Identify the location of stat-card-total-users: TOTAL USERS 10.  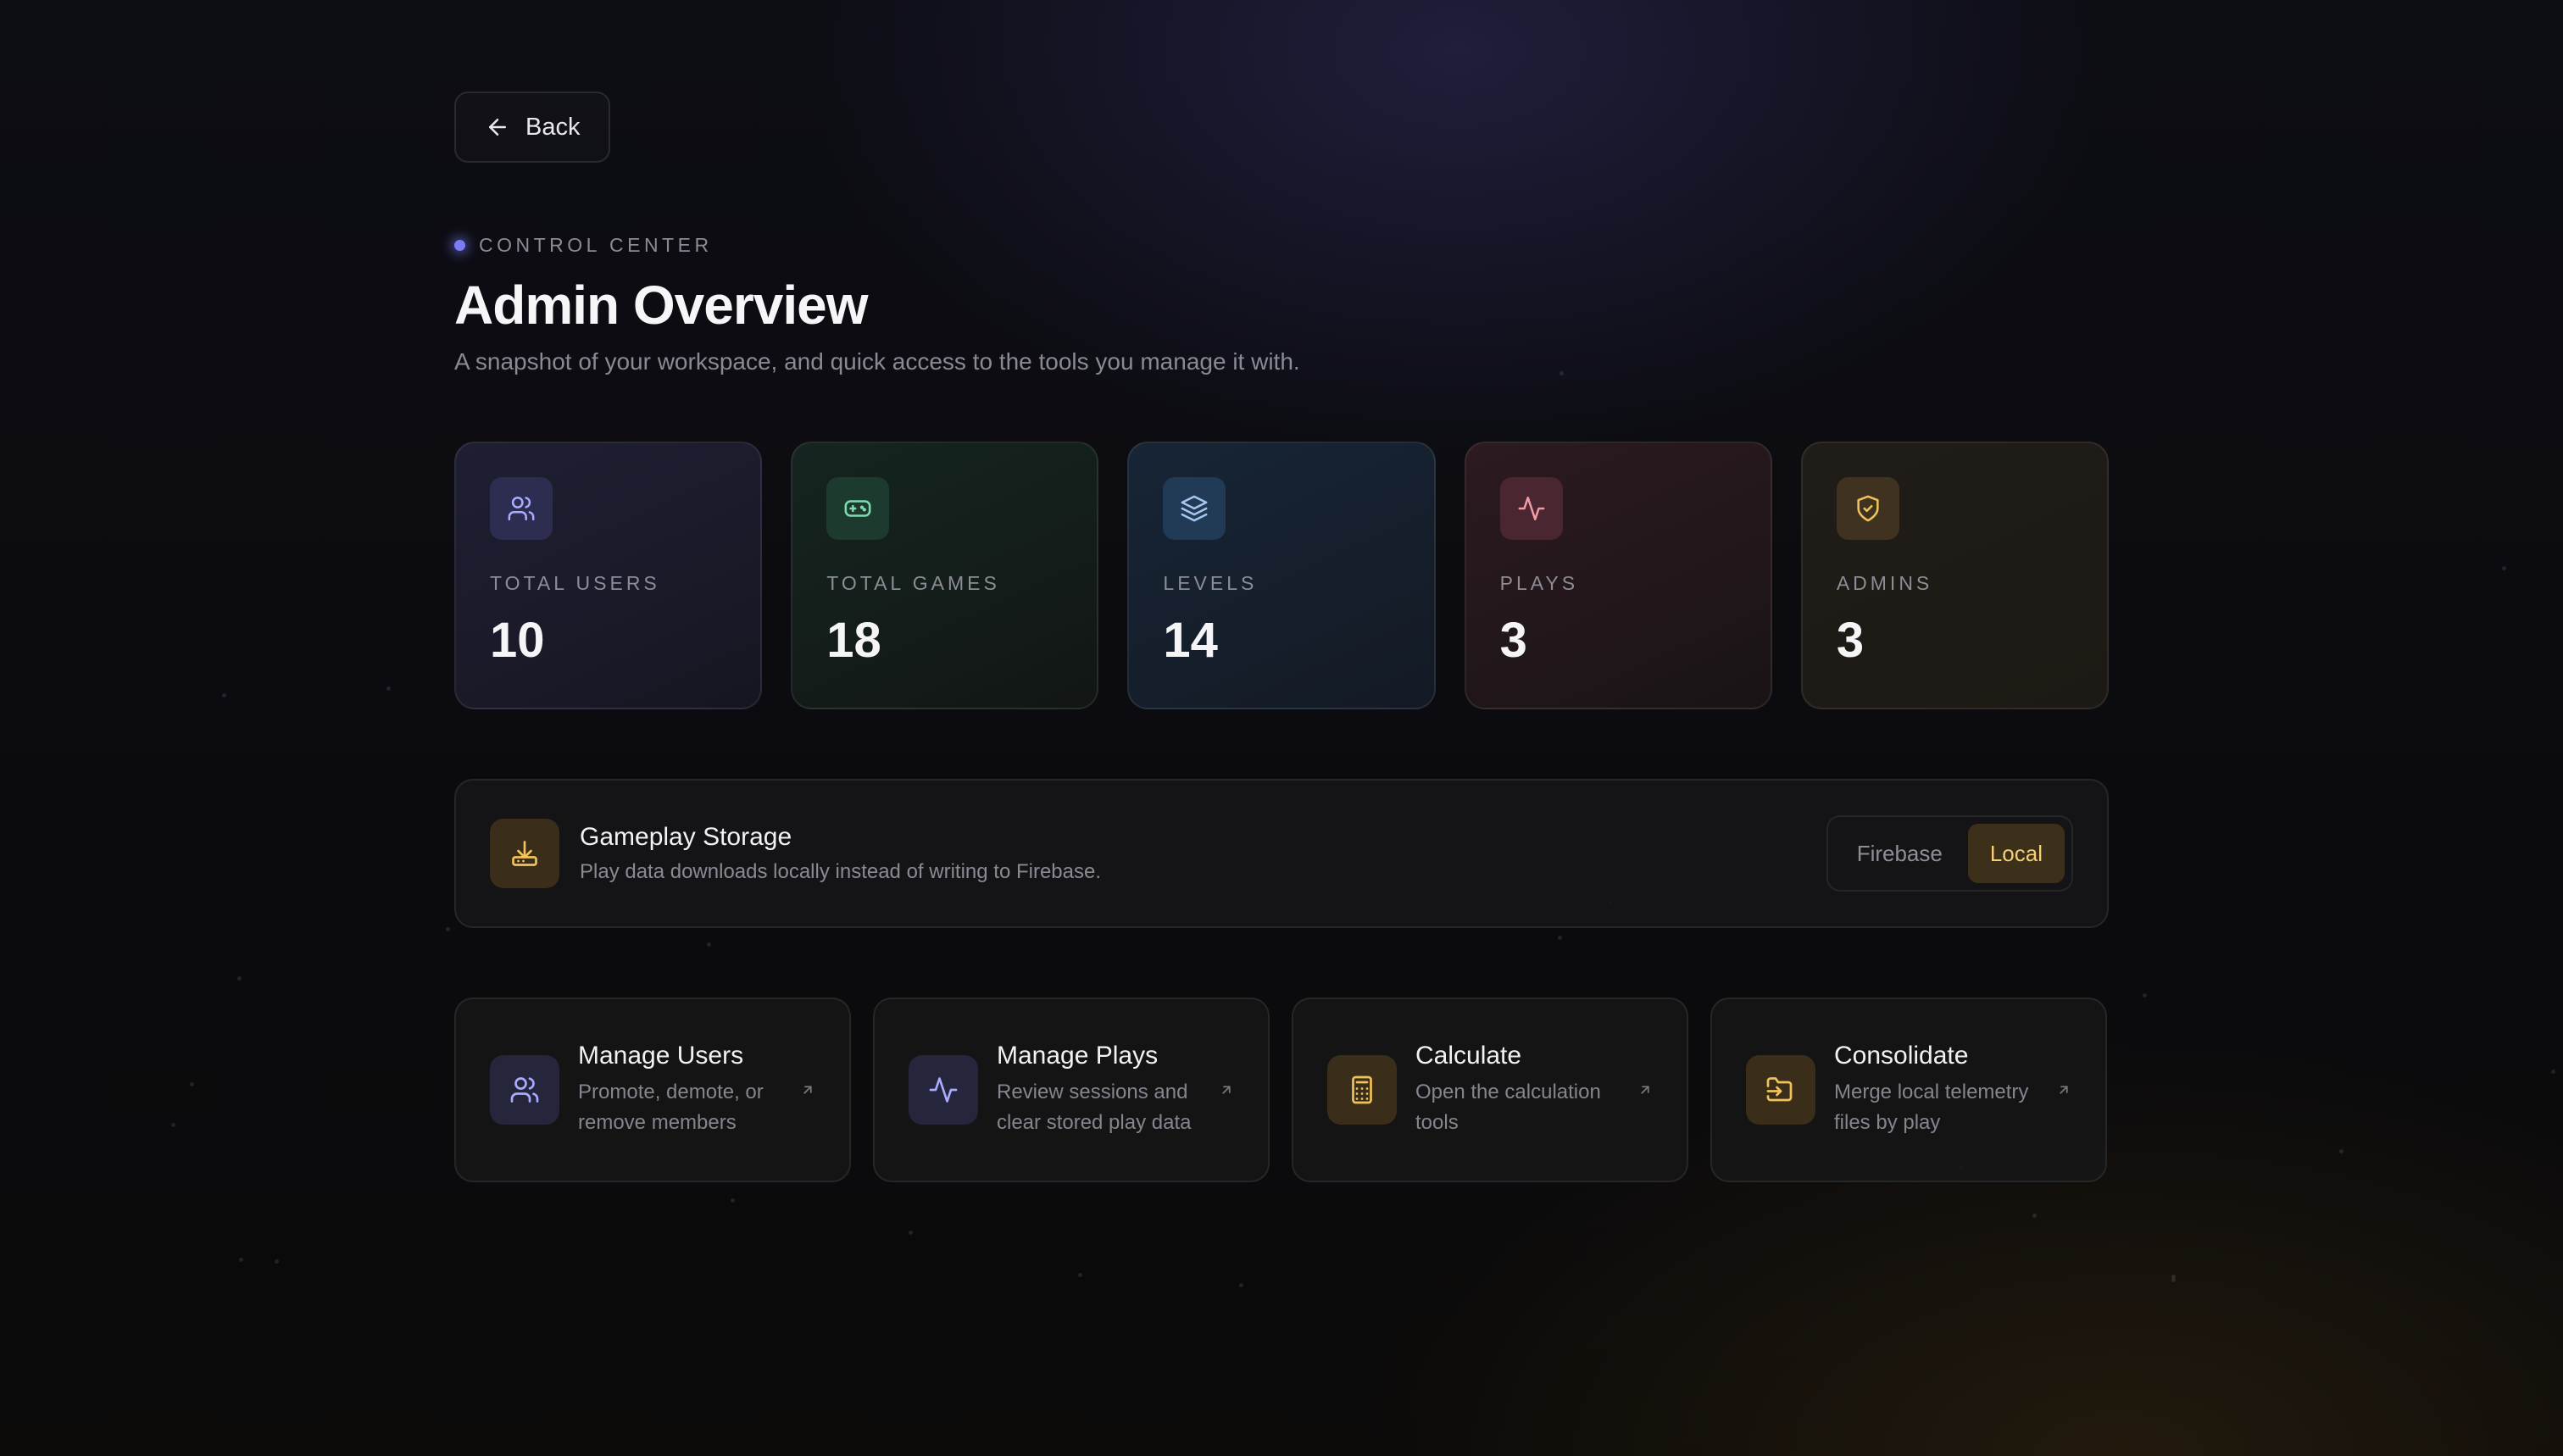
(608, 576).